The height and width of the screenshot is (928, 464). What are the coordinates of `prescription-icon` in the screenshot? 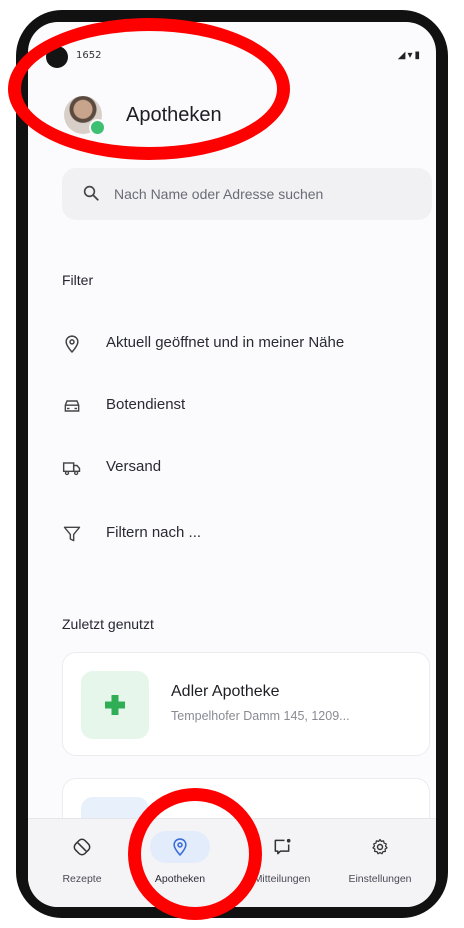 It's located at (82, 847).